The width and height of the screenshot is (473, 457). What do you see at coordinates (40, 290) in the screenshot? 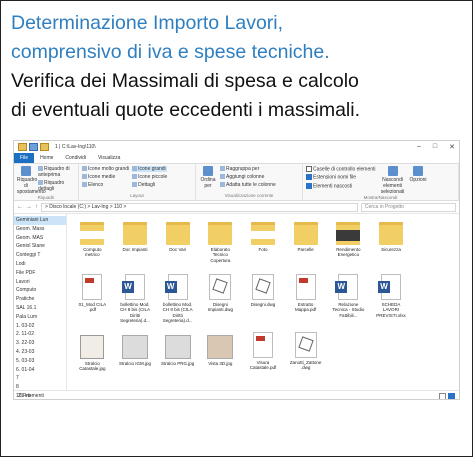
I see `nav-item: Computo` at bounding box center [40, 290].